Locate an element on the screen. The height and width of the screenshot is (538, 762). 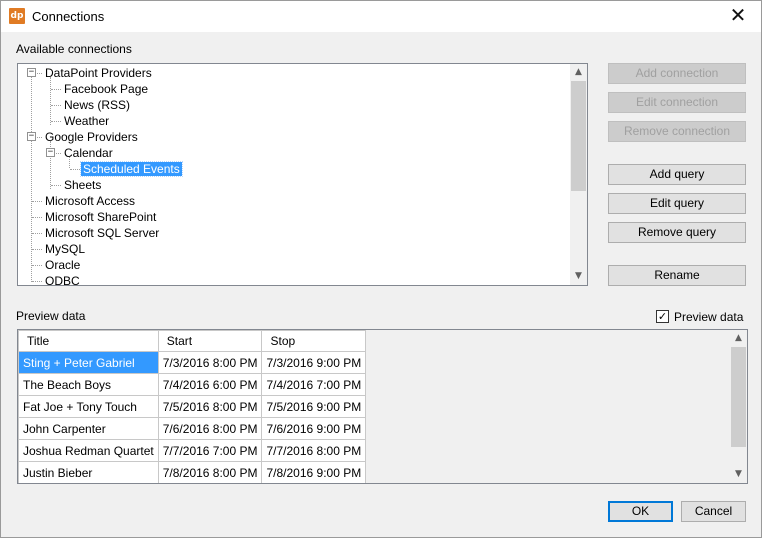
table-cell: 7/4/2016 7:00 PM is located at coordinates (314, 384).